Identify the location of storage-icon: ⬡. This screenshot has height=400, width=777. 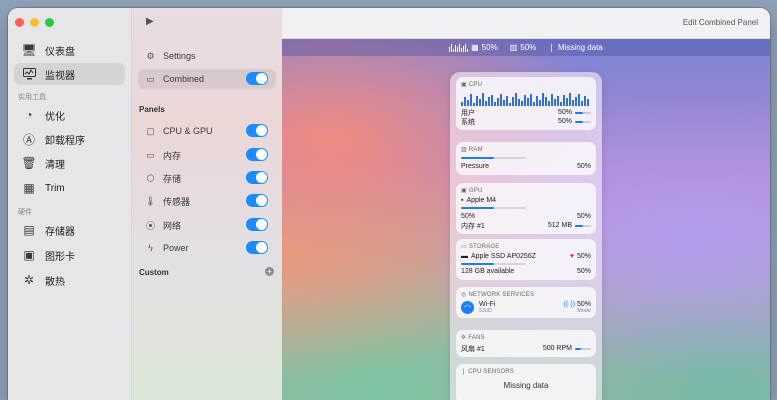
(150, 177).